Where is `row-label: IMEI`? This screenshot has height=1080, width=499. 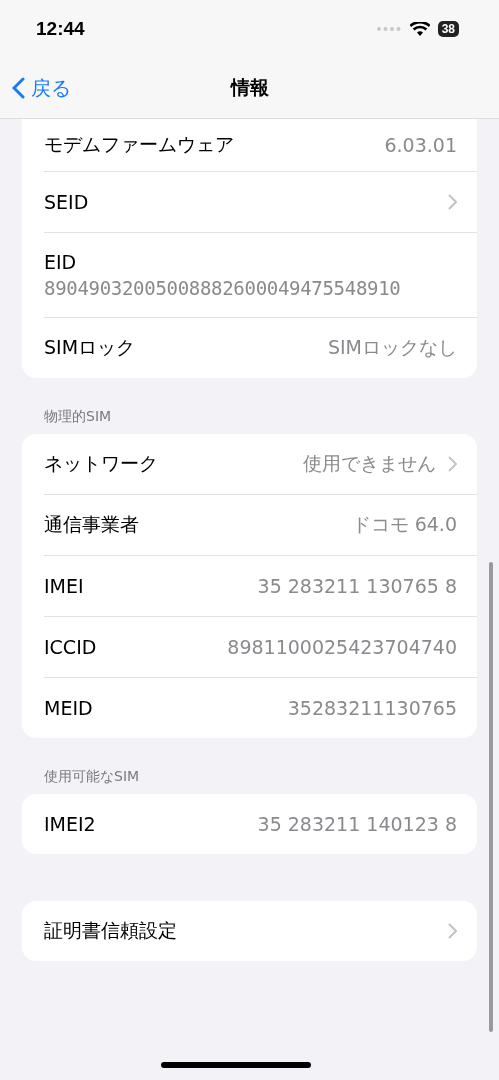
row-label: IMEI is located at coordinates (64, 586).